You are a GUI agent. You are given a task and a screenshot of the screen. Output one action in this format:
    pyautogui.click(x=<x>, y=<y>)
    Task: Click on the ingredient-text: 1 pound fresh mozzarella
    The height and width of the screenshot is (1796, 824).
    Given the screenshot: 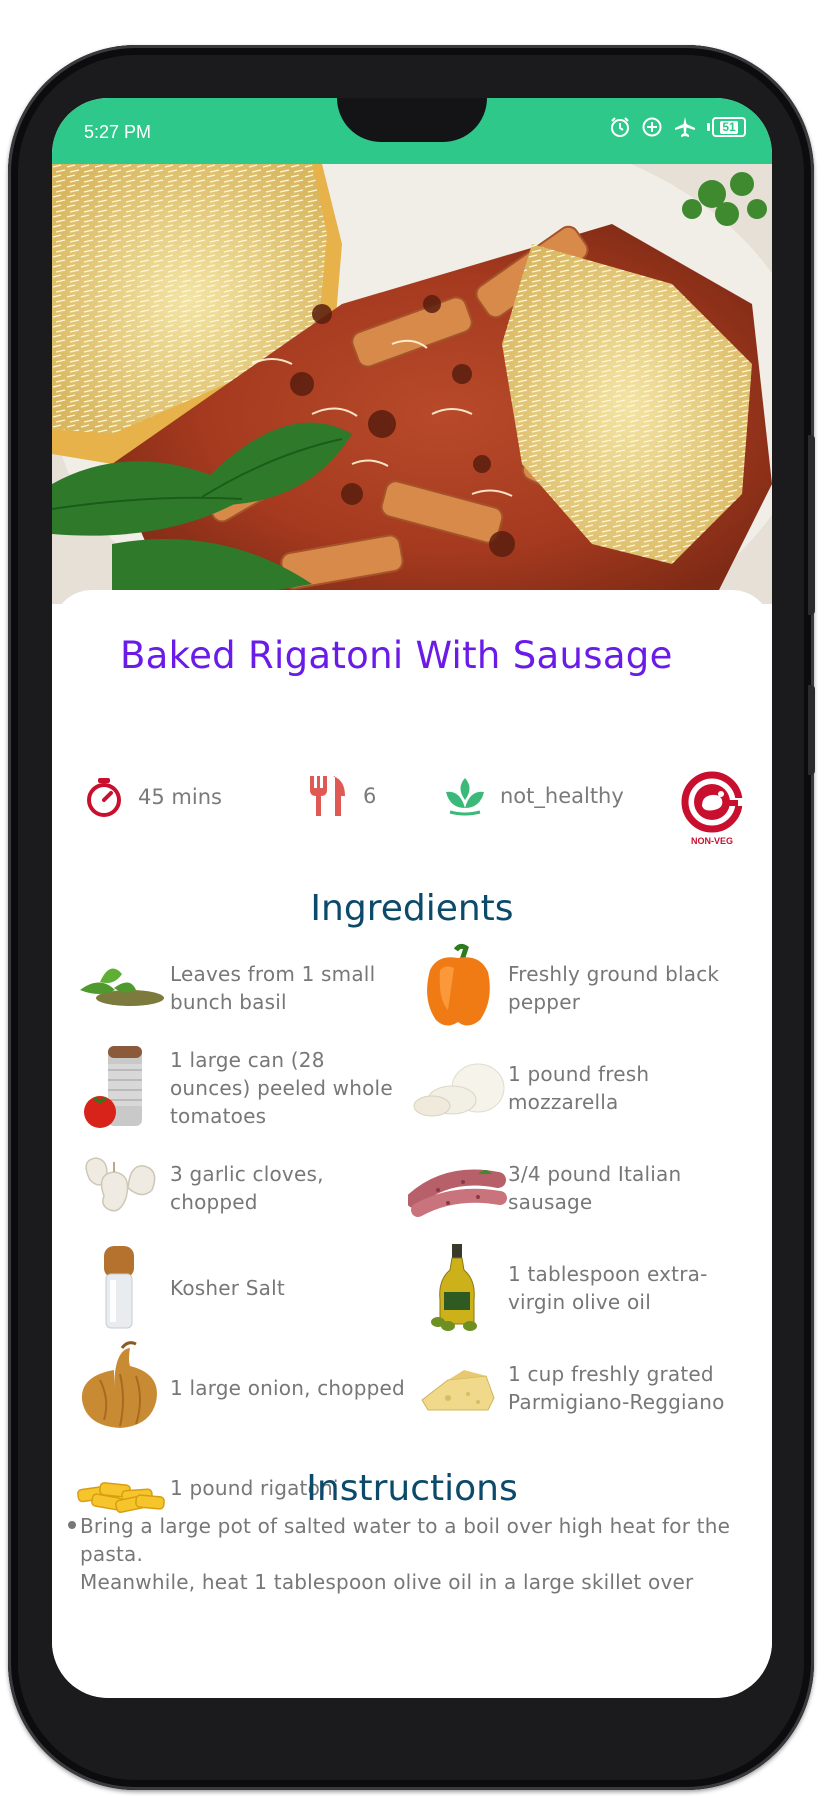 What is the action you would take?
    pyautogui.click(x=579, y=1087)
    